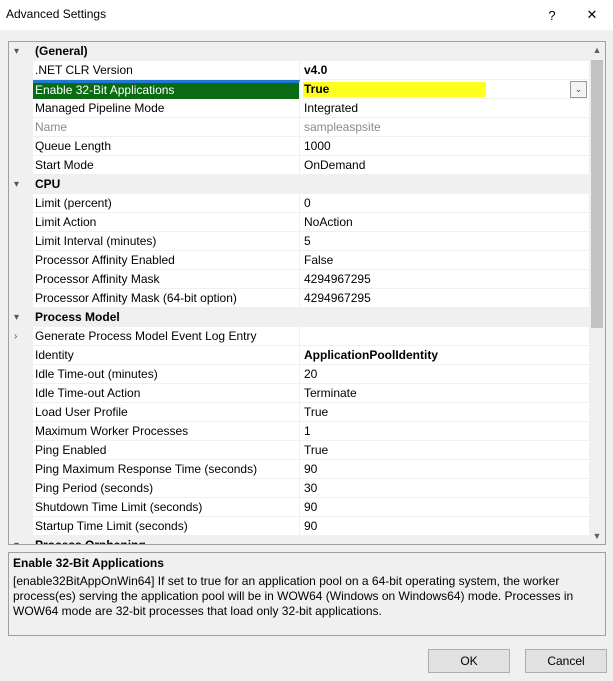 The height and width of the screenshot is (681, 613). What do you see at coordinates (166, 89) in the screenshot?
I see `property-name: Enable 32-Bit Applications` at bounding box center [166, 89].